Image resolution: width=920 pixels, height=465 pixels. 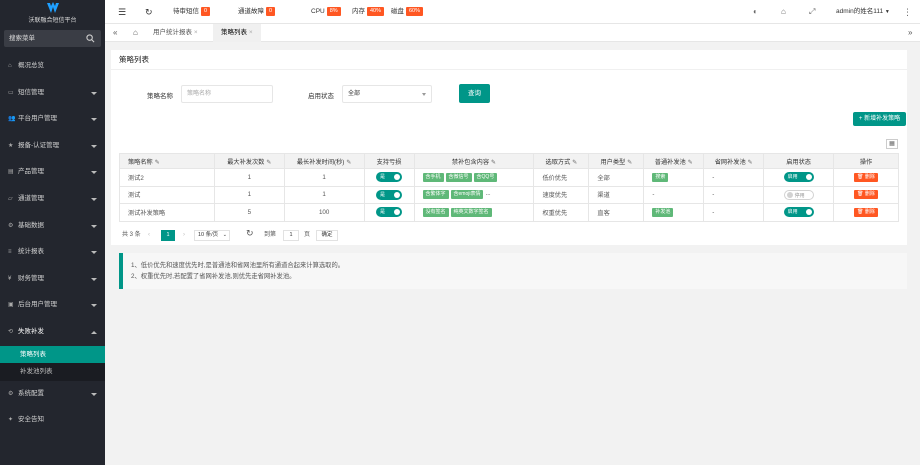 I want to click on column-header: 操作, so click(x=866, y=161).